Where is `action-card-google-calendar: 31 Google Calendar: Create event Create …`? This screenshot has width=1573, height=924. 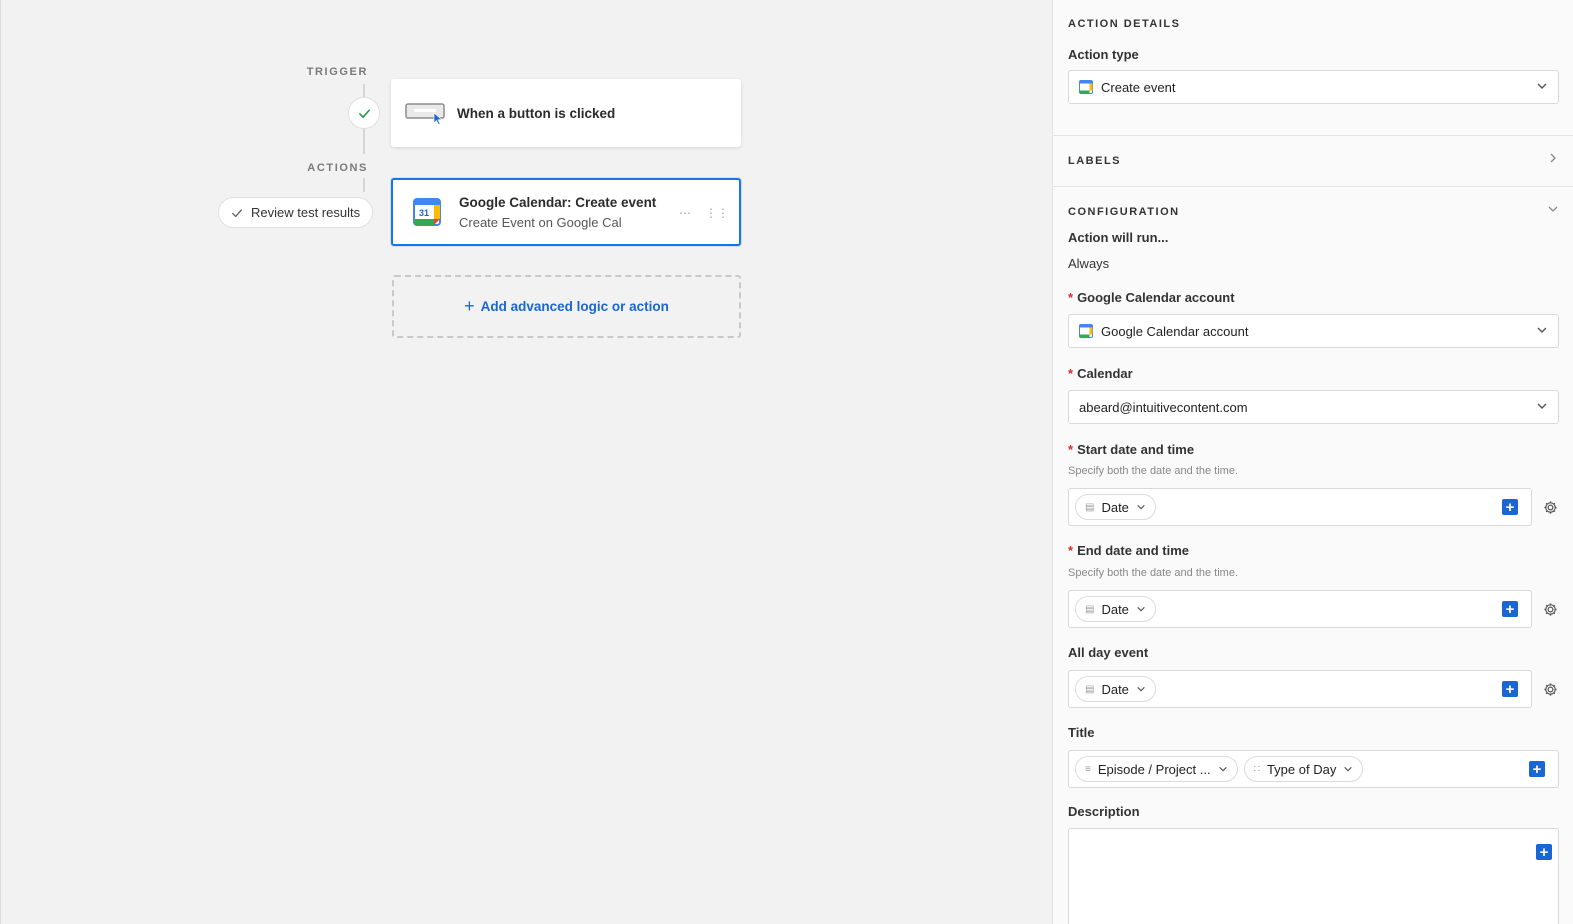
action-card-google-calendar: 31 Google Calendar: Create event Create … is located at coordinates (566, 212).